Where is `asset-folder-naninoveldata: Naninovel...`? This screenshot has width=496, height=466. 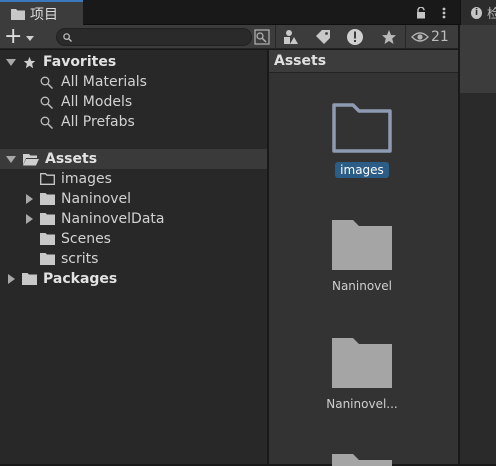
asset-folder-naninoveldata: Naninovel... is located at coordinates (362, 374).